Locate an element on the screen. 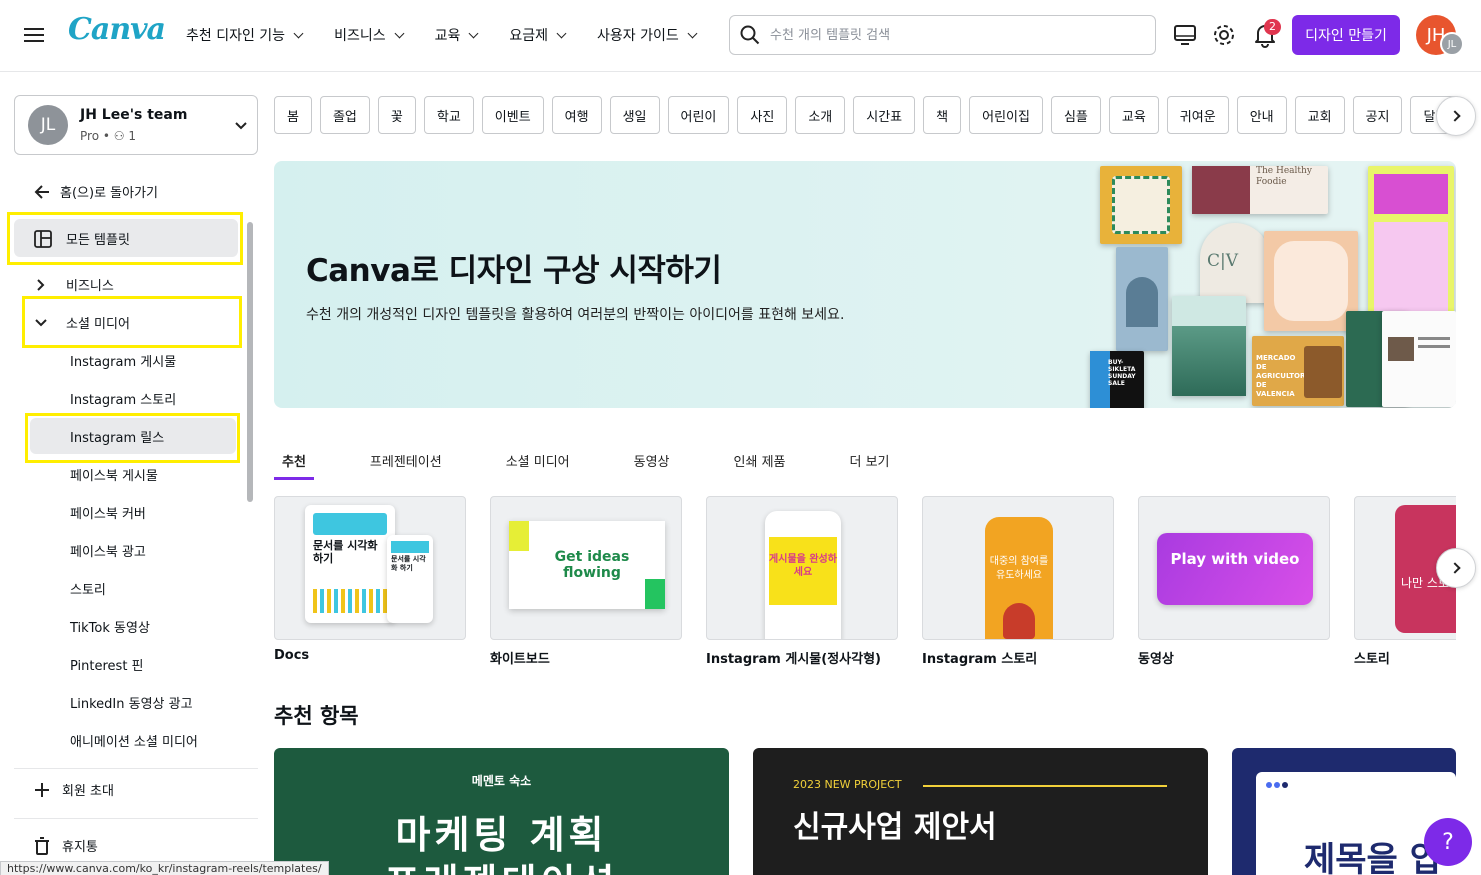  team-plan: Pro • ⚇ 1 is located at coordinates (108, 136).